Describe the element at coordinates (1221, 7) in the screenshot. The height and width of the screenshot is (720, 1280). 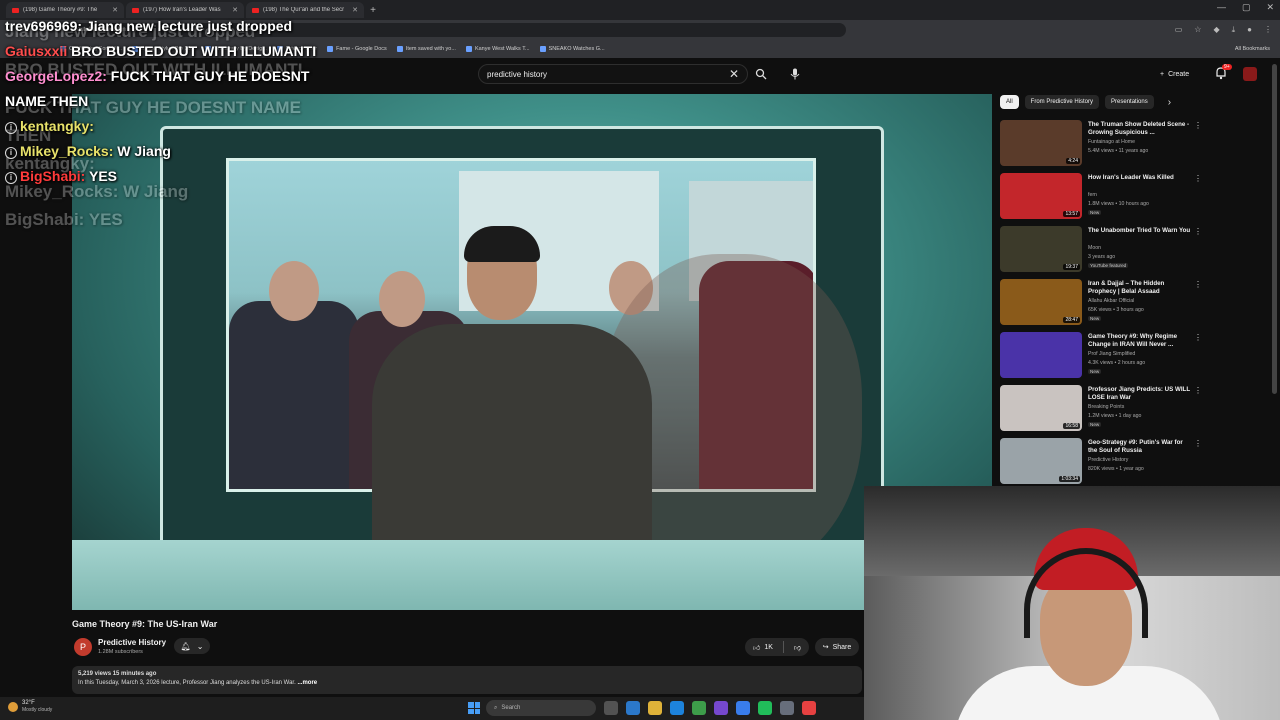
I see `minimize-icon: —` at that location.